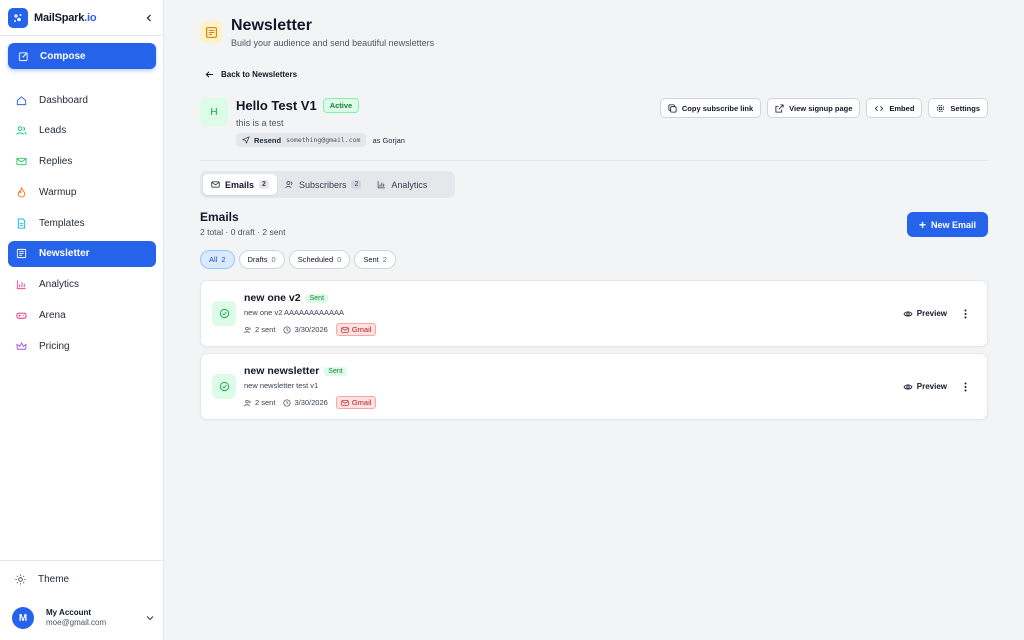 Image resolution: width=1024 pixels, height=640 pixels. What do you see at coordinates (922, 224) in the screenshot?
I see `plus-icon: +` at bounding box center [922, 224].